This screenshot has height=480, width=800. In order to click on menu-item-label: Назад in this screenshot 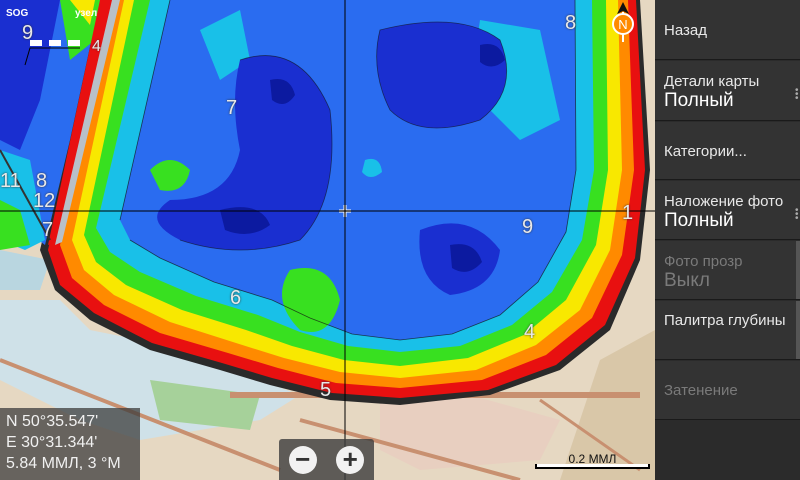, I will do `click(685, 30)`.